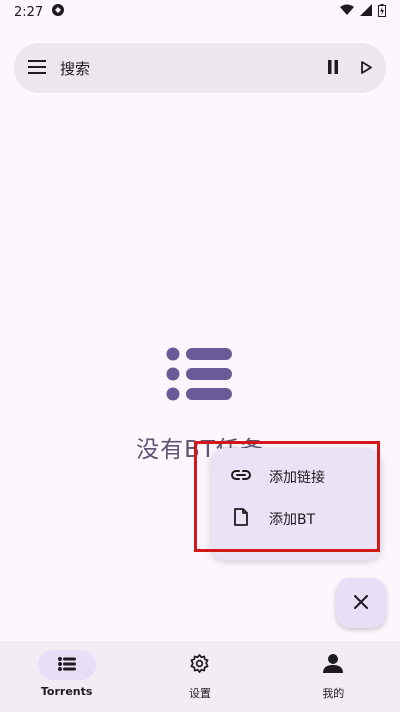 The width and height of the screenshot is (400, 712). Describe the element at coordinates (66, 691) in the screenshot. I see `nav-label-torrents: Torrents` at that location.